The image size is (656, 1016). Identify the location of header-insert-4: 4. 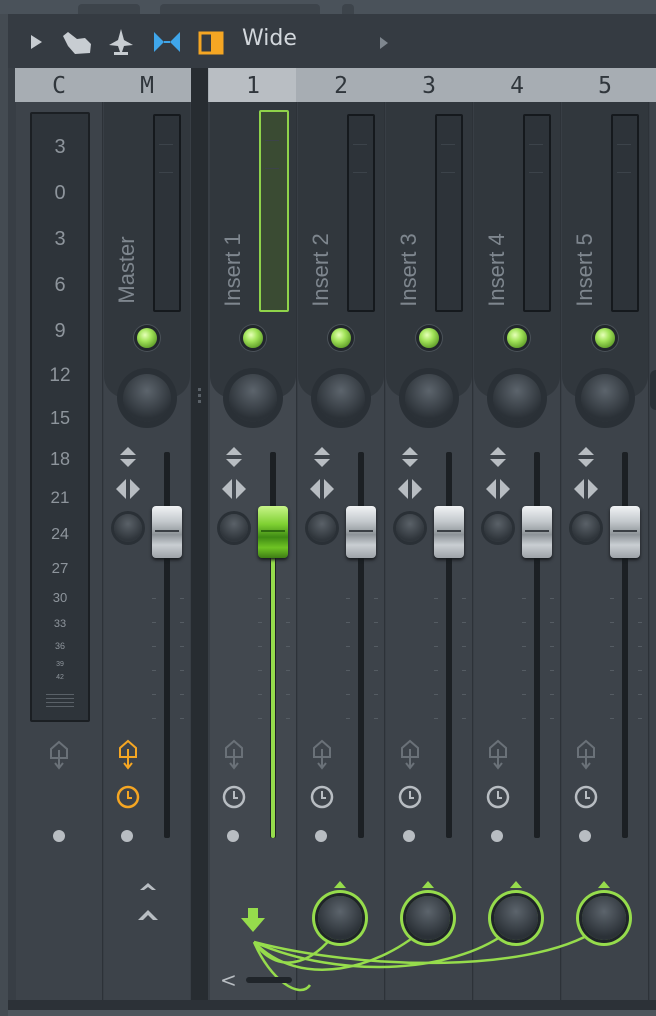
(517, 86).